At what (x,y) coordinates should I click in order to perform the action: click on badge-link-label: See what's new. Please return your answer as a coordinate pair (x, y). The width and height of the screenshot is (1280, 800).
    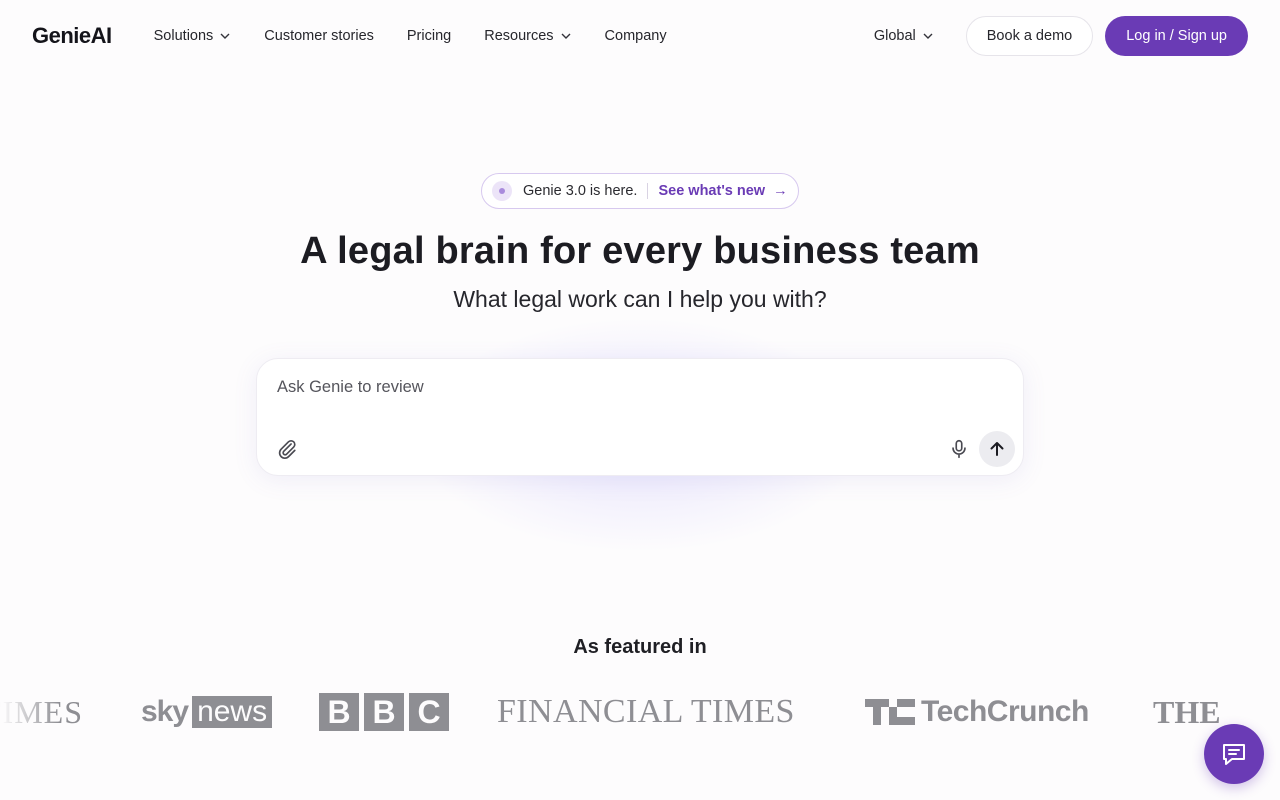
    Looking at the image, I should click on (712, 191).